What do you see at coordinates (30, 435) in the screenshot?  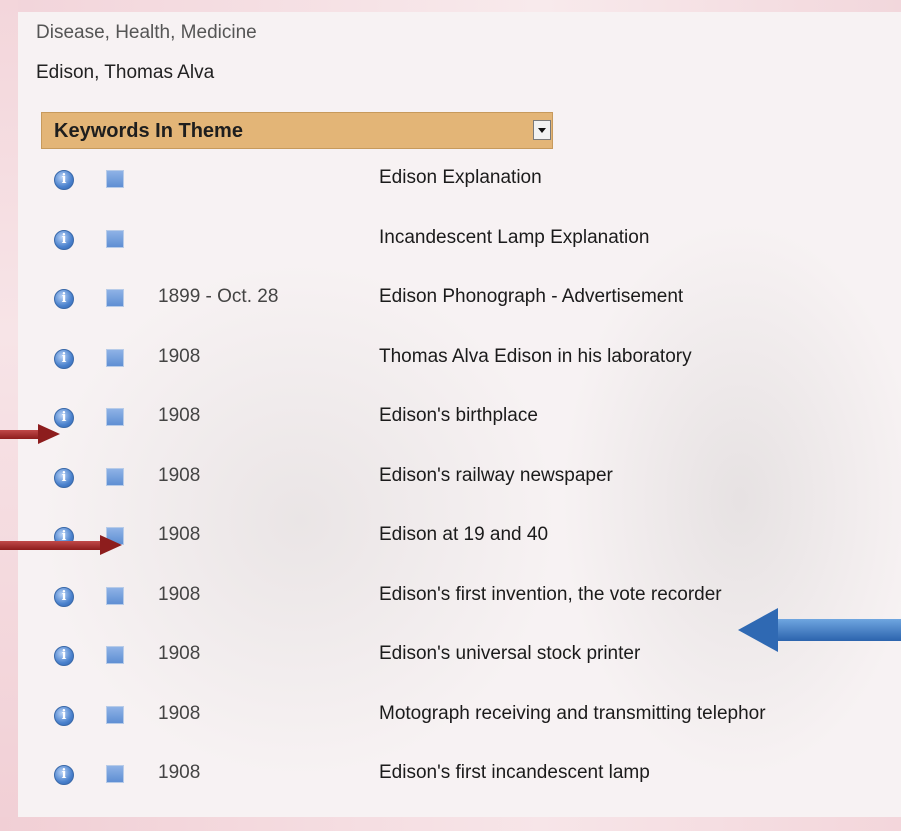 I see `red-pointer-arrow-info` at bounding box center [30, 435].